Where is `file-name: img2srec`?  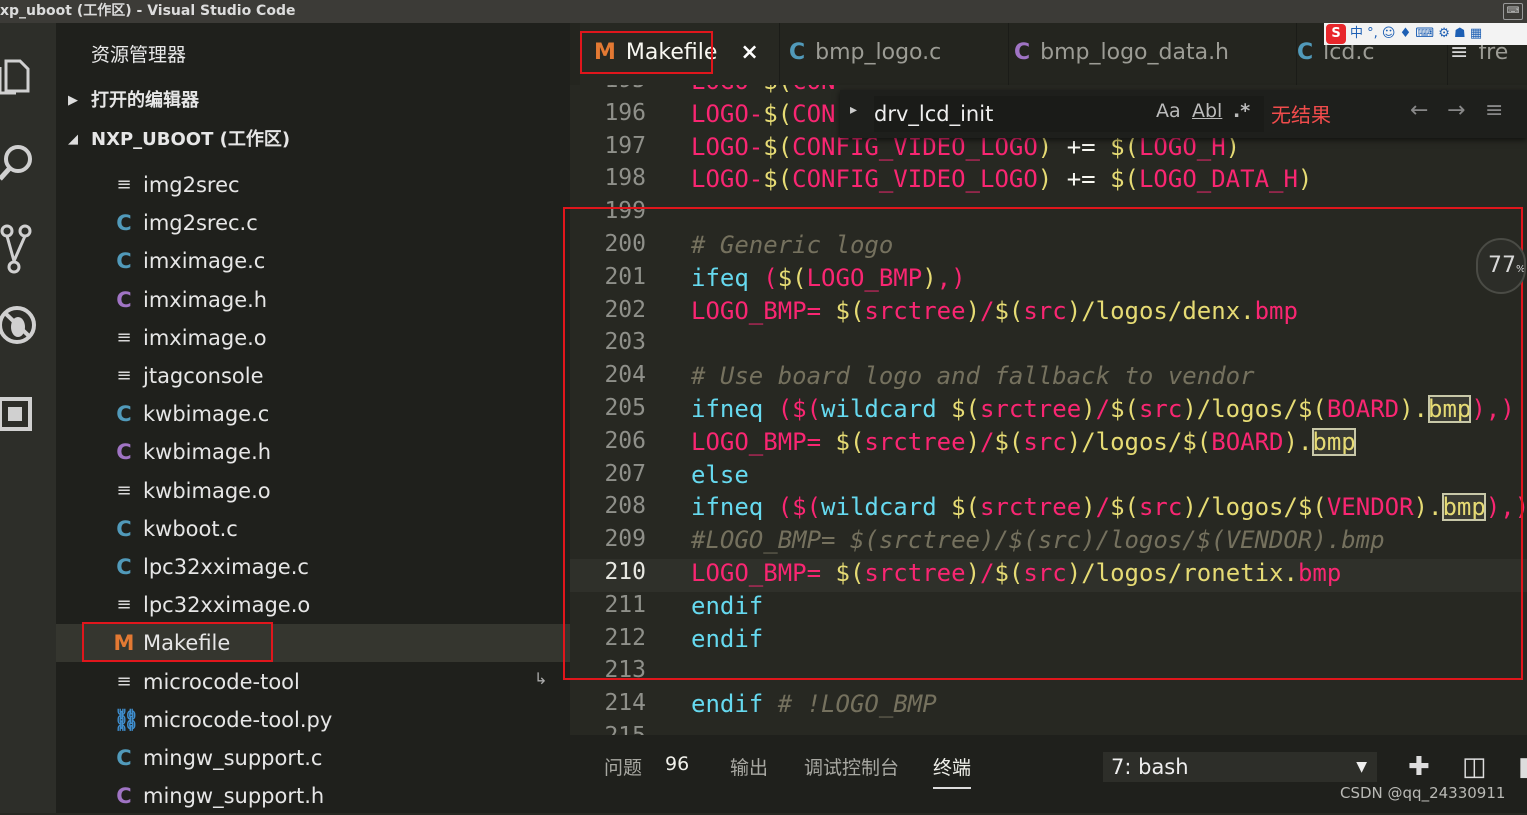
file-name: img2srec is located at coordinates (191, 185).